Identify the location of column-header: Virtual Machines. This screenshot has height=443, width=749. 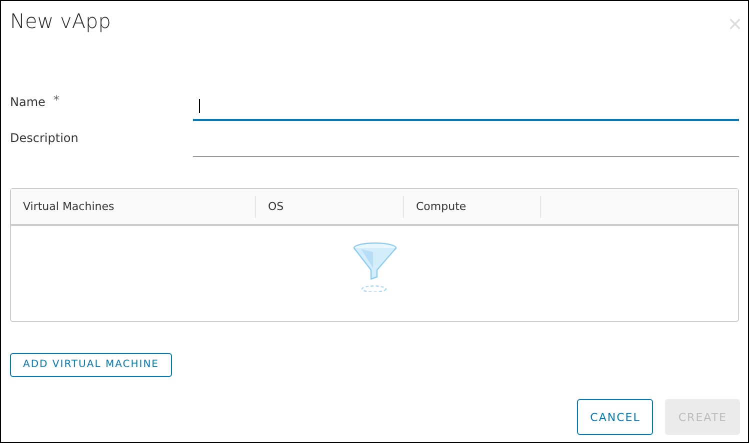
(133, 207).